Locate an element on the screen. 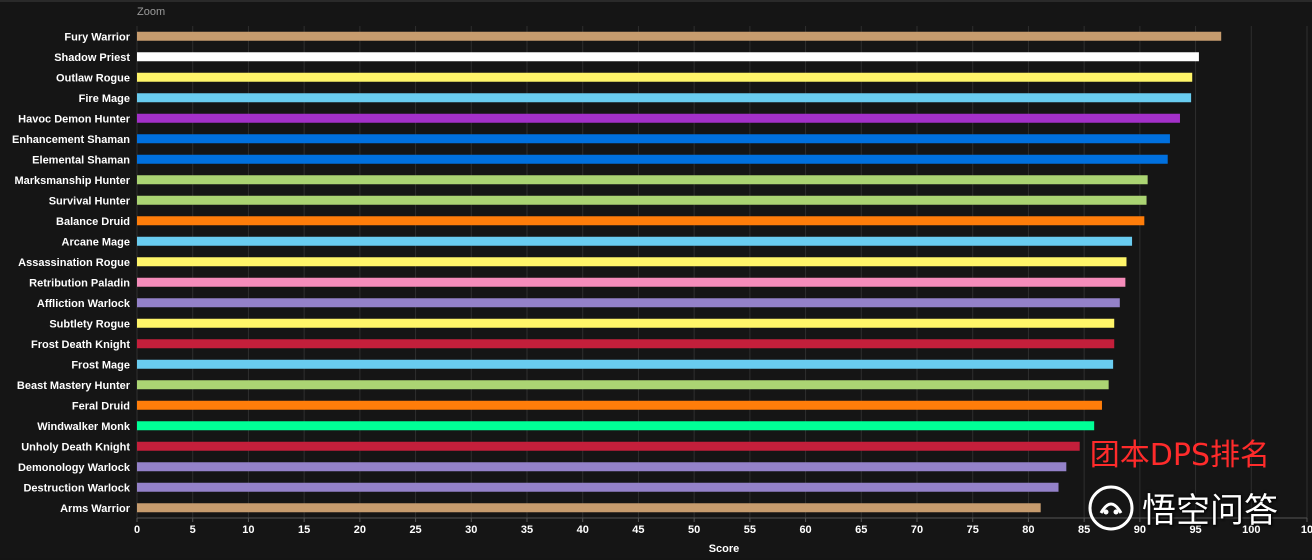 The image size is (1312, 560). category-label: Unholy Death Knight is located at coordinates (75, 447).